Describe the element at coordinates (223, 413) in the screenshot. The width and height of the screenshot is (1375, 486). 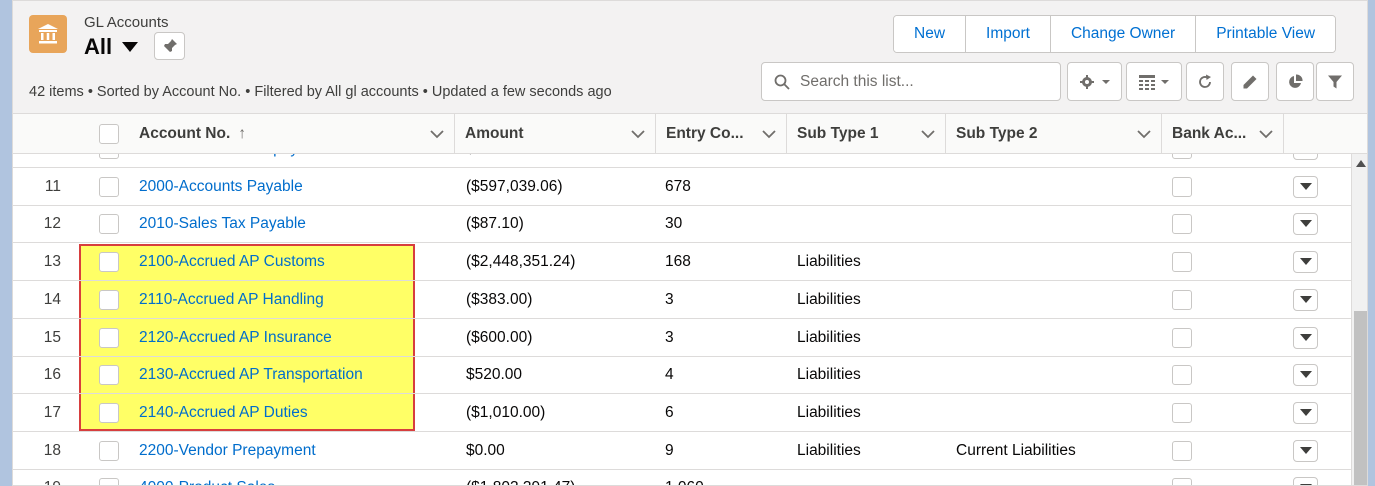
I see `account-link: 2140-Accrued AP Duties` at that location.